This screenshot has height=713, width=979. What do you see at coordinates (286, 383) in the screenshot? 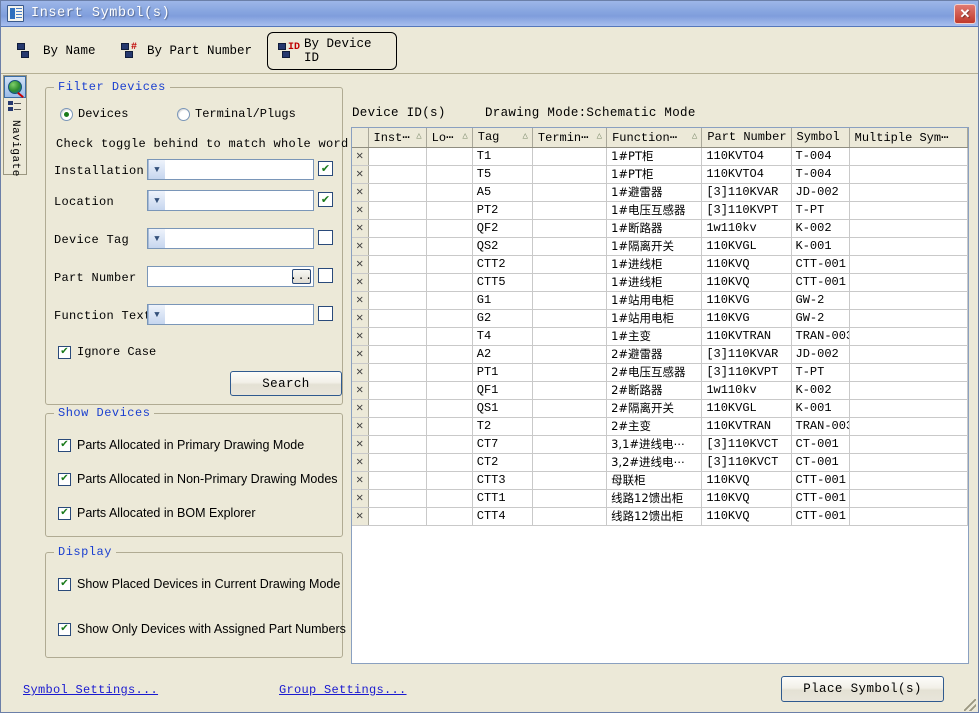
I see `search-button: Search` at bounding box center [286, 383].